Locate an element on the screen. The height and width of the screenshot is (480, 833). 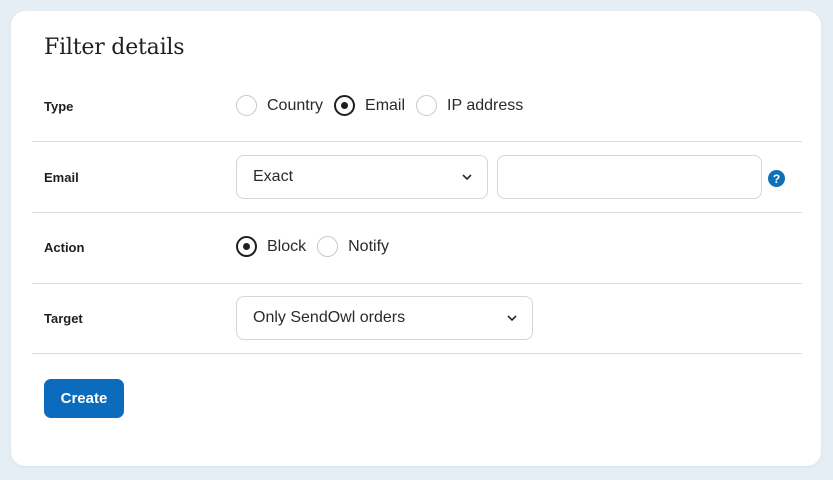
type-radio-group: Country Email IP address is located at coordinates (385, 105).